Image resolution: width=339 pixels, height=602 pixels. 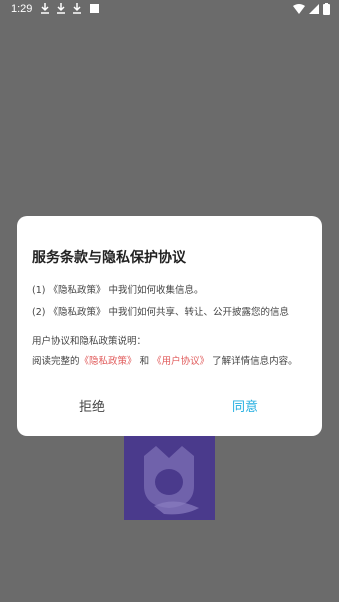 I want to click on app-logo-icon, so click(x=171, y=480).